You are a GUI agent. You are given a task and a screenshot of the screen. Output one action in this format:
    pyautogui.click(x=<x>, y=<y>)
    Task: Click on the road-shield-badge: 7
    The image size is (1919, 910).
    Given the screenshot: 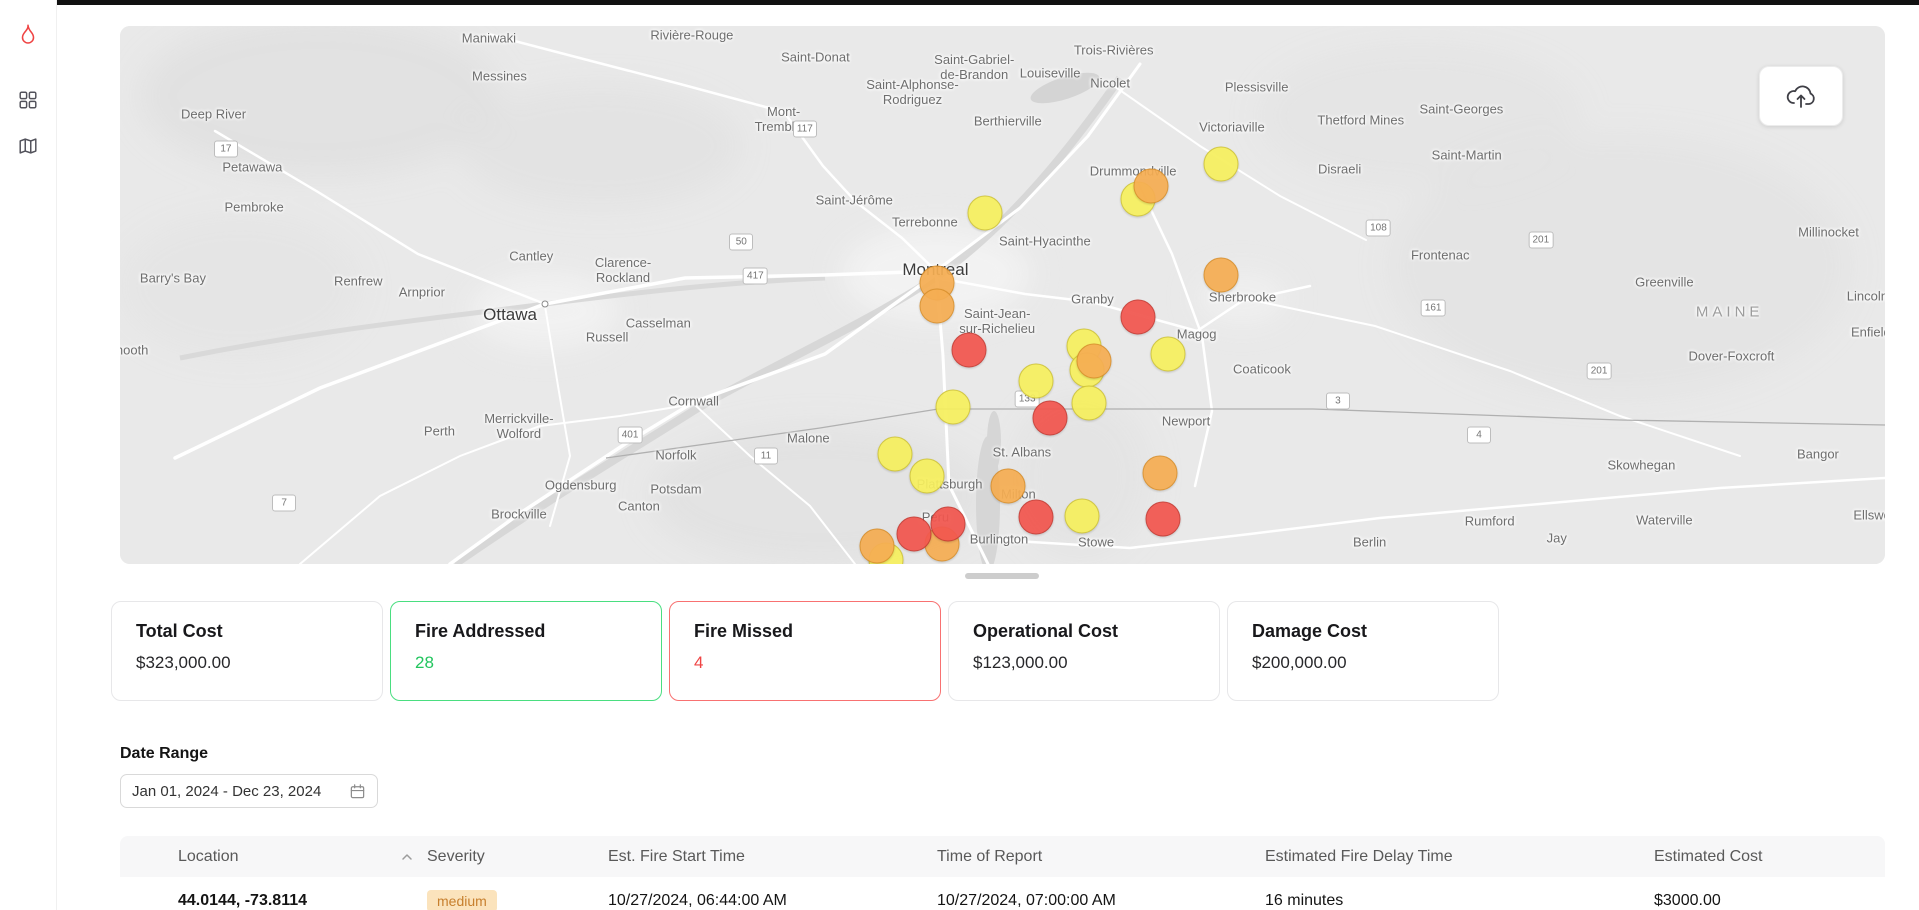 What is the action you would take?
    pyautogui.click(x=284, y=503)
    